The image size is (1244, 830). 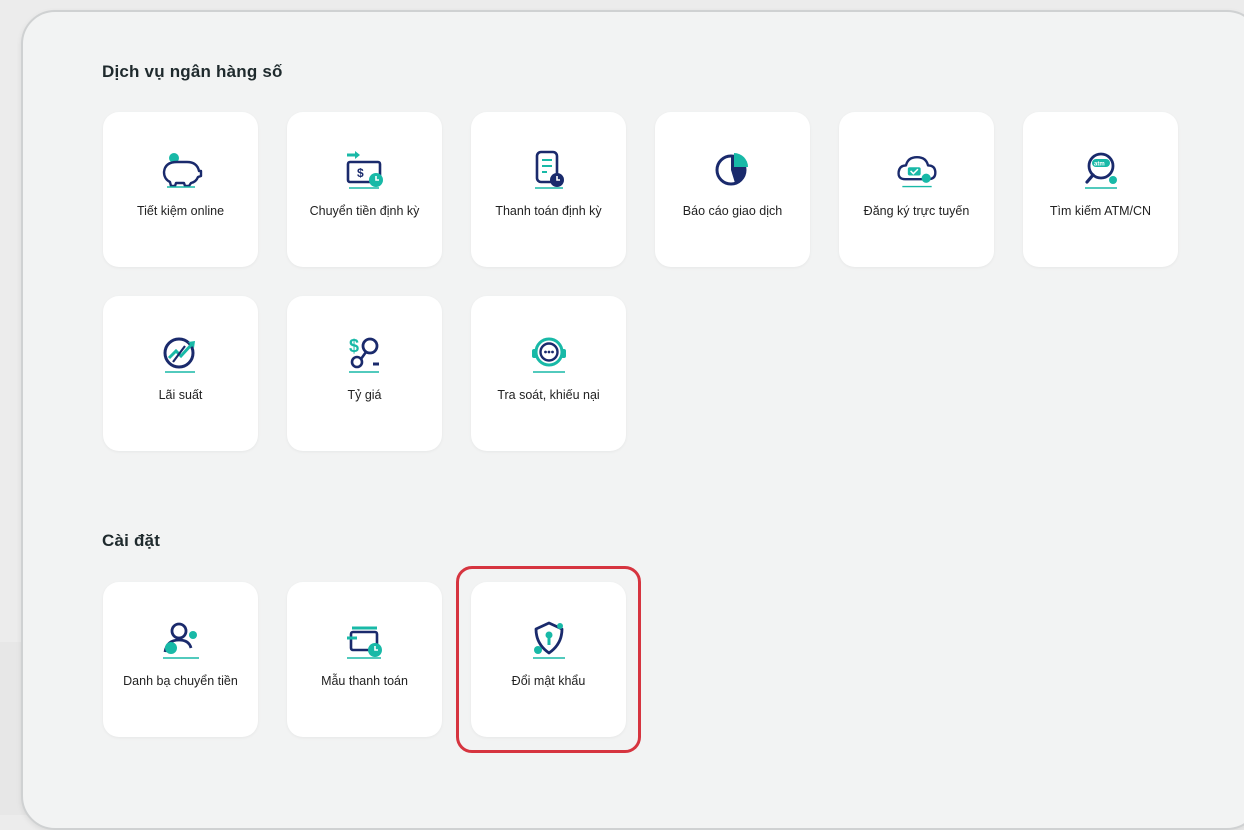 I want to click on tile-transfer-contacts: Danh bạ chuyển tiền, so click(x=180, y=659).